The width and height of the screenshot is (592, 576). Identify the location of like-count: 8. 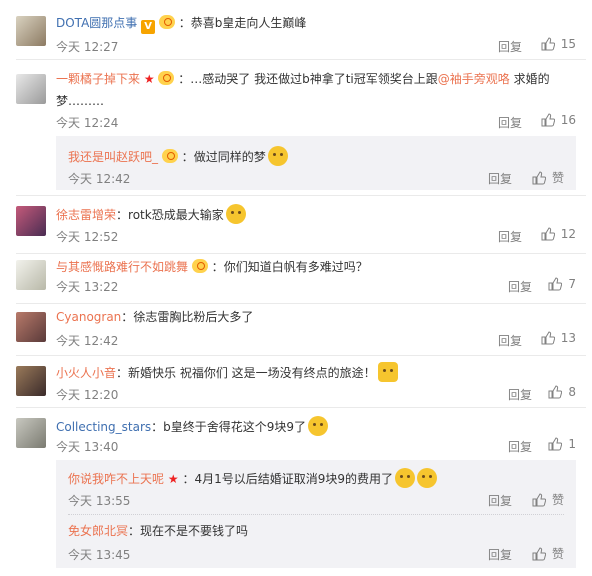
(572, 392).